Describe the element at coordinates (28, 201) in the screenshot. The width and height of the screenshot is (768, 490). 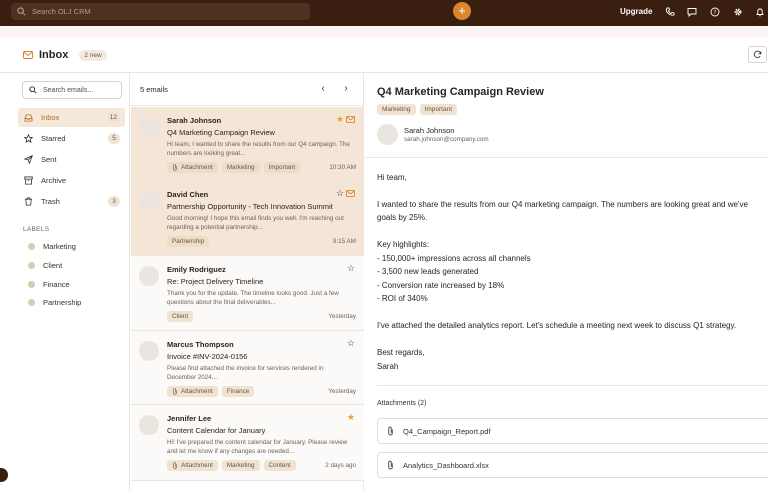
I see `trash-icon` at that location.